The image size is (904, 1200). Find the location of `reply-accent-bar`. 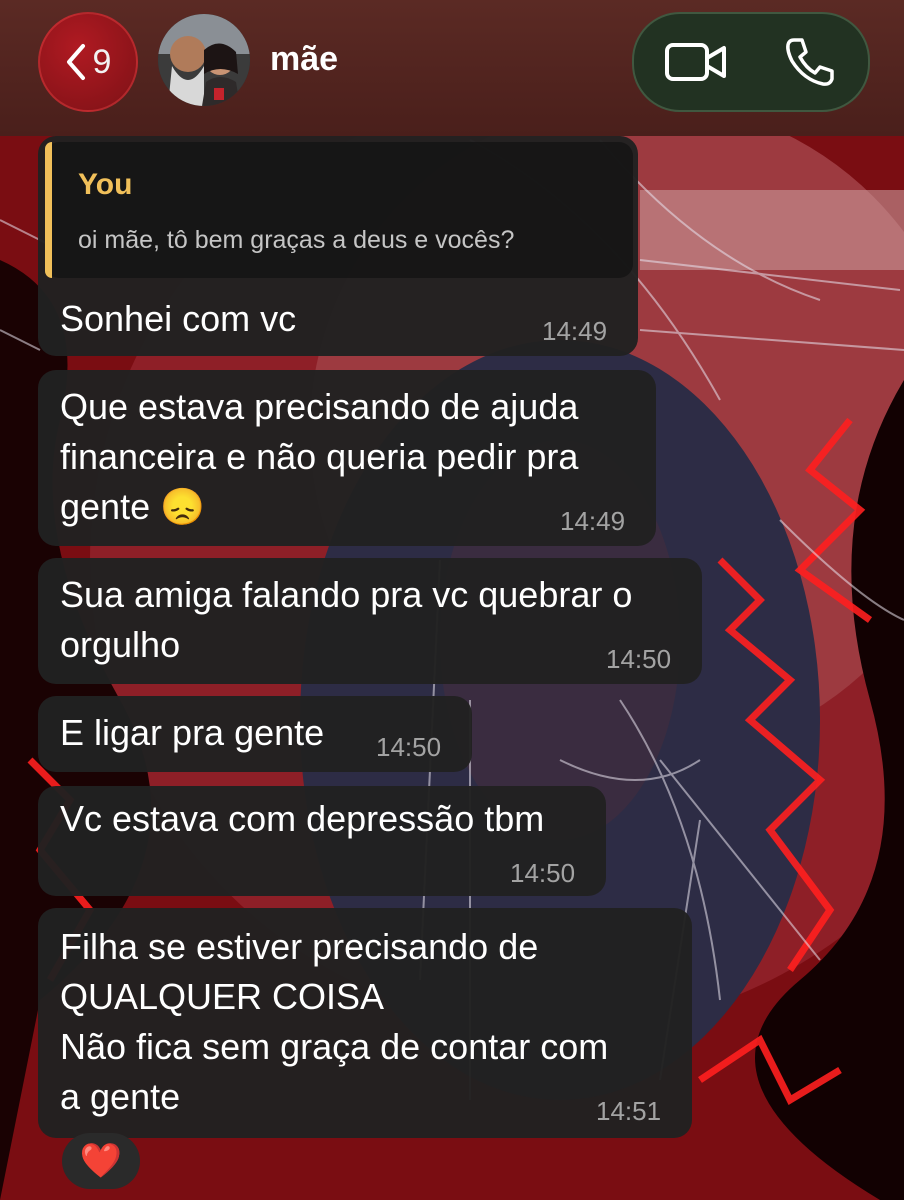

reply-accent-bar is located at coordinates (48, 210).